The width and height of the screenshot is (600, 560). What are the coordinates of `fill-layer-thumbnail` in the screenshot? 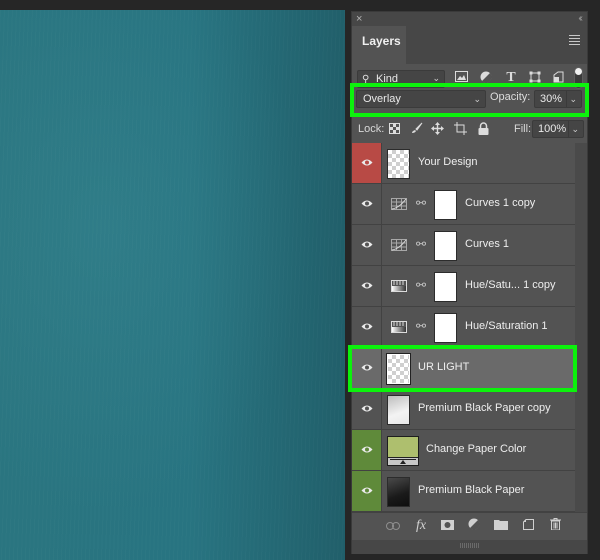 It's located at (403, 451).